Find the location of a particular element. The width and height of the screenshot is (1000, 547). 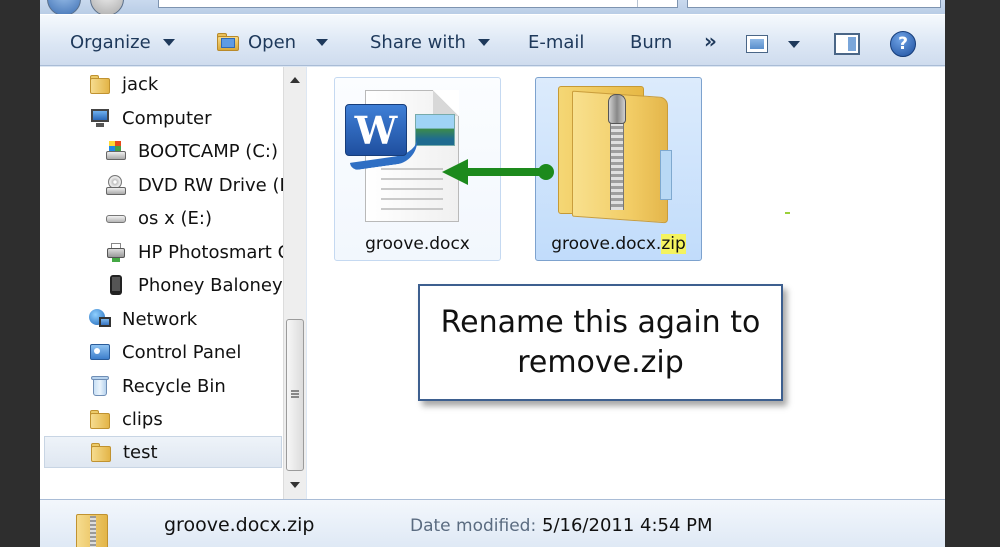

nav-item-label: HP Photosmart C is located at coordinates (210, 252).